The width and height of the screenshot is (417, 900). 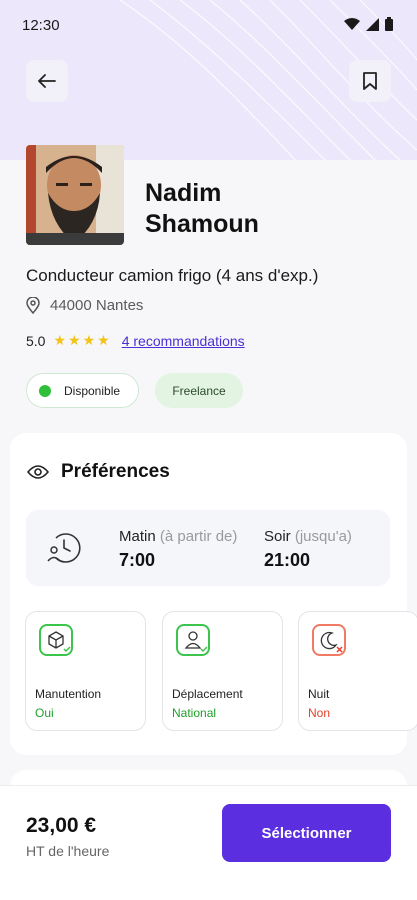 What do you see at coordinates (277, 536) in the screenshot?
I see `evening-label: Soir` at bounding box center [277, 536].